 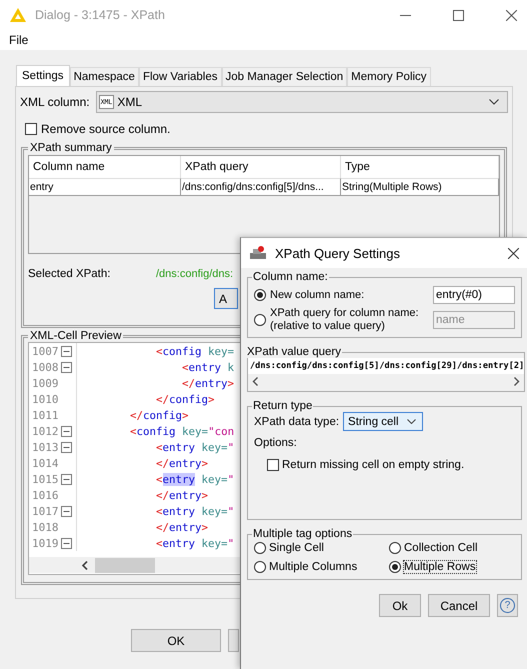 What do you see at coordinates (516, 381) in the screenshot?
I see `scroll-right-icon` at bounding box center [516, 381].